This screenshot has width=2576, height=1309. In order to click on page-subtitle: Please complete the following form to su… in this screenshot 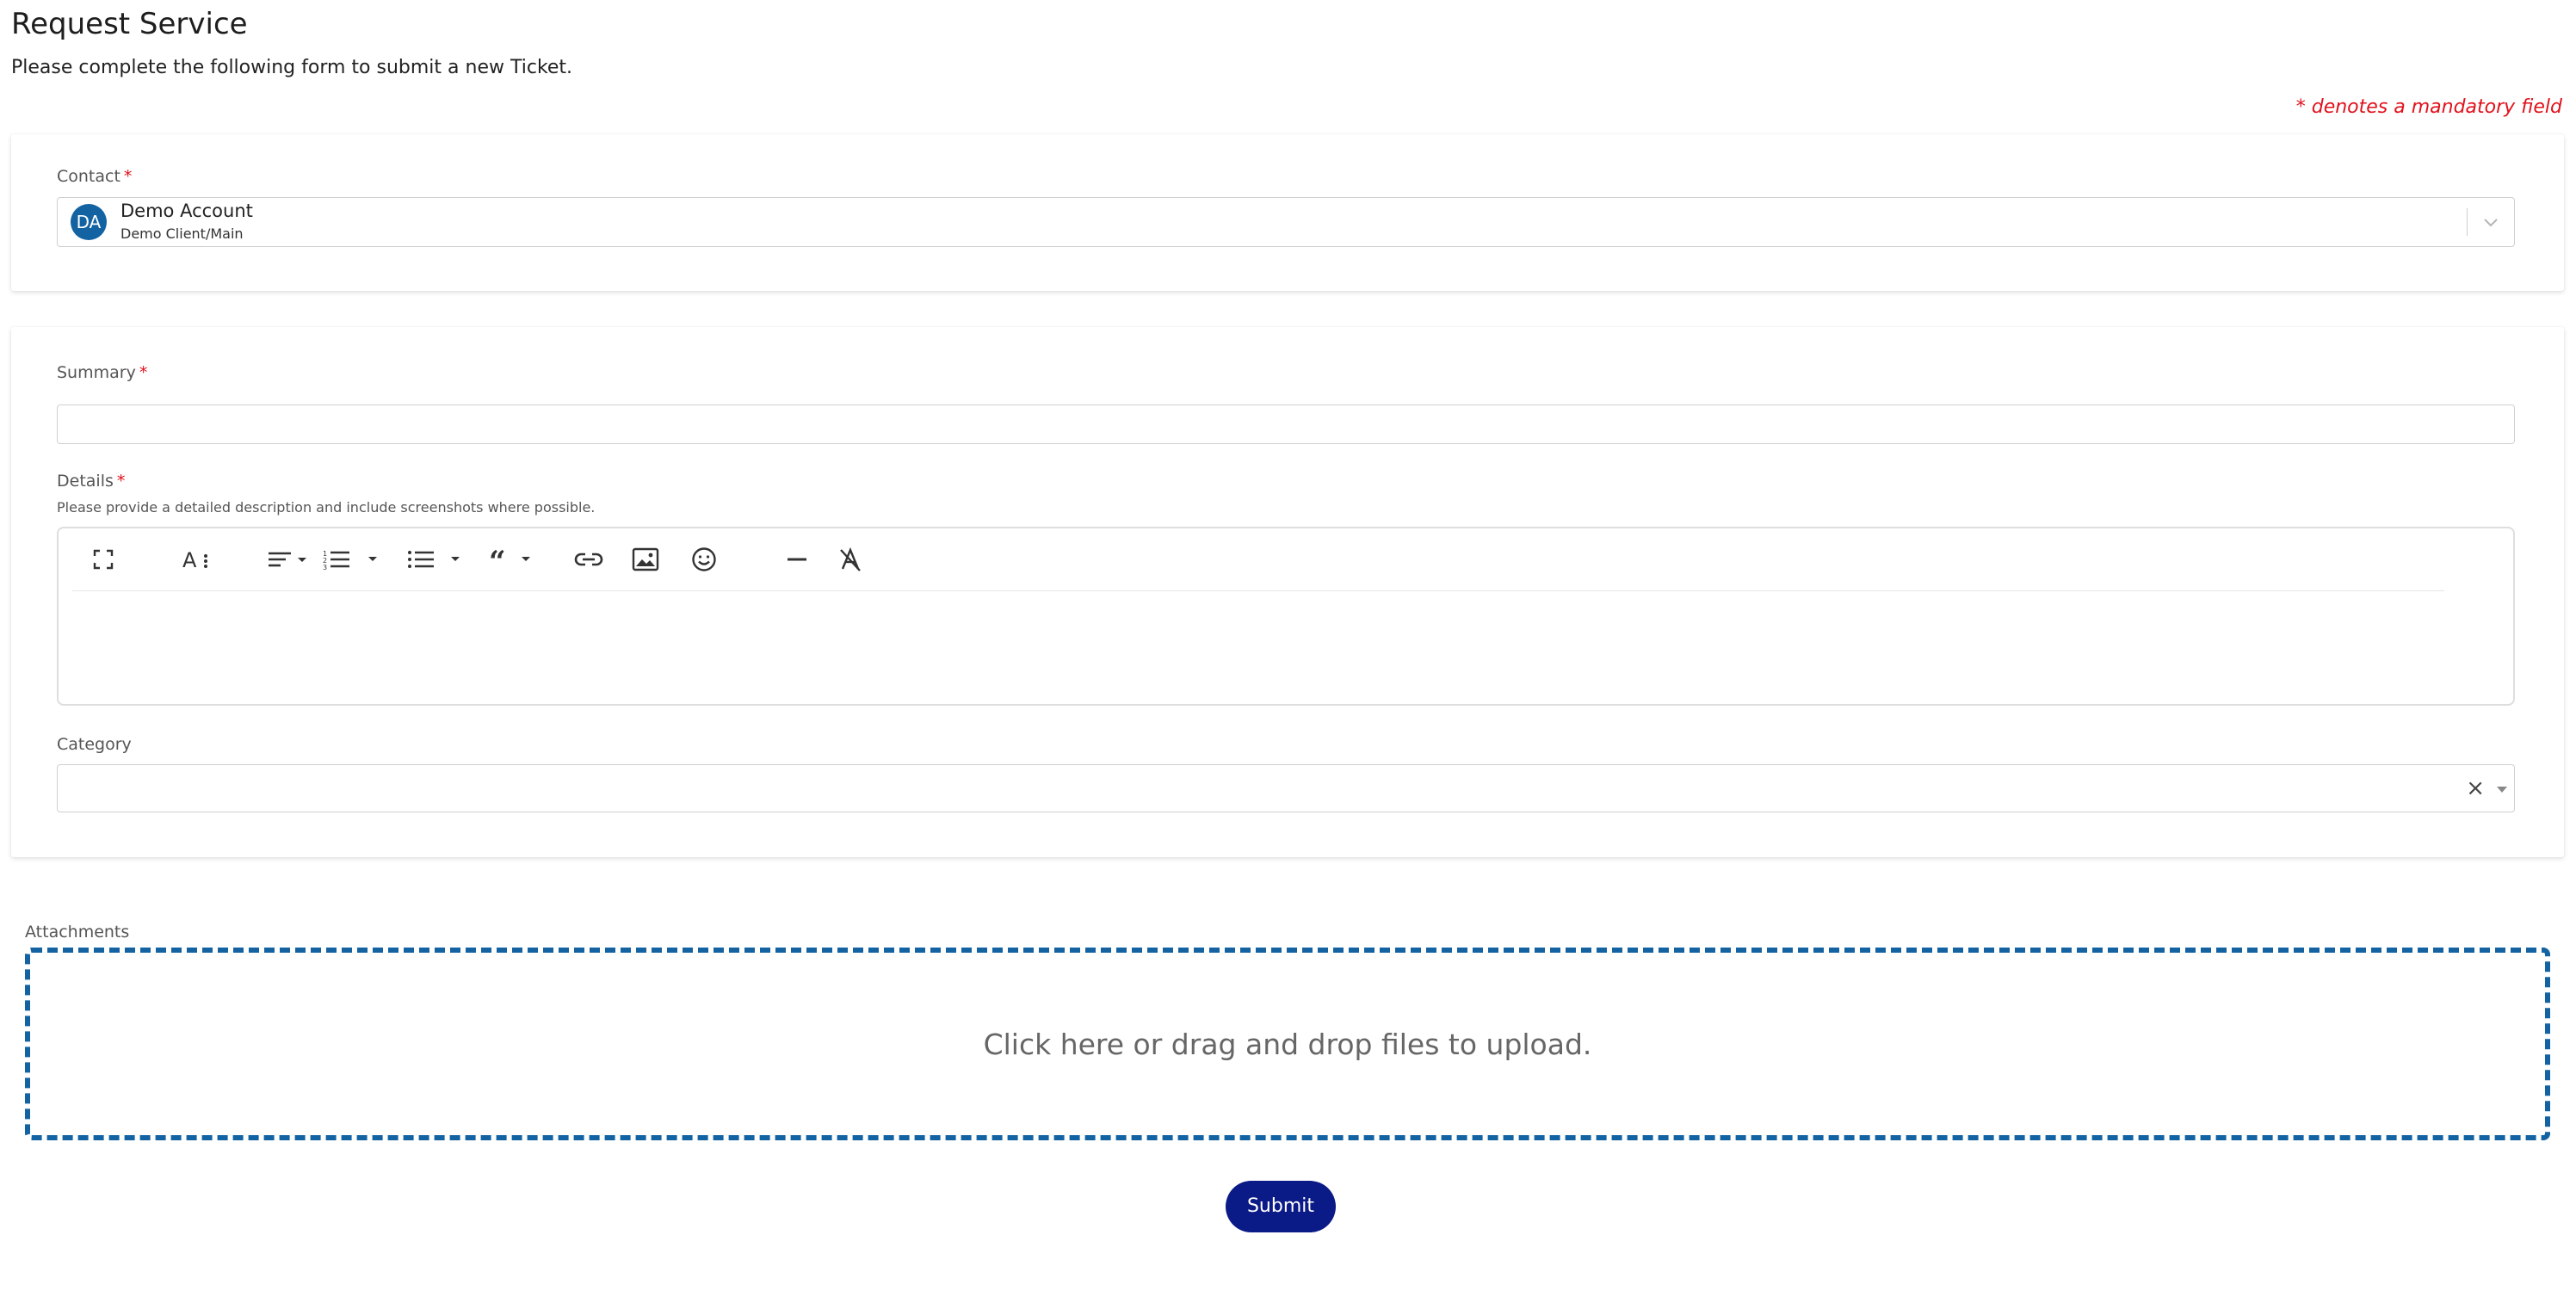, I will do `click(292, 67)`.